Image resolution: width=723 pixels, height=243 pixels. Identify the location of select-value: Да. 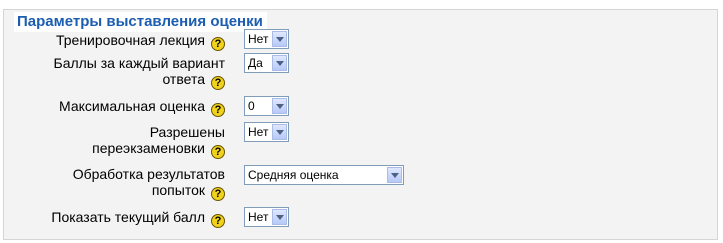
(255, 63).